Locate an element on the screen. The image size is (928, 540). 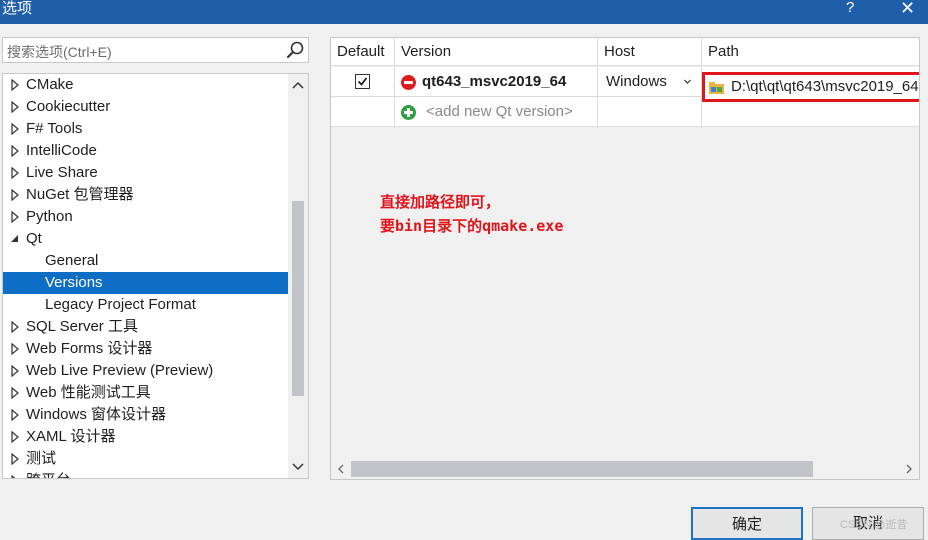
annotation-line-1: 直接加路径即可， is located at coordinates (440, 202).